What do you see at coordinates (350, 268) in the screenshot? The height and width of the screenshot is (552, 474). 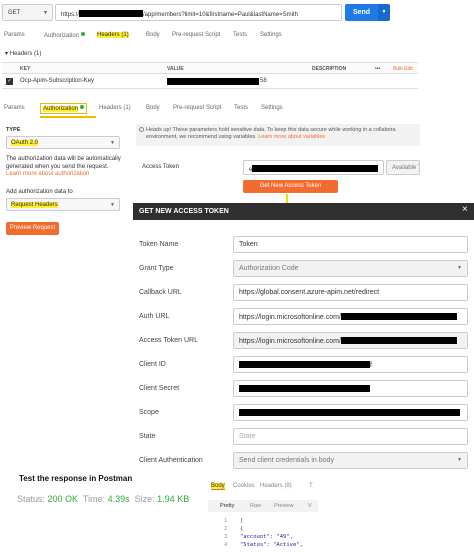 I see `grant-type-select: Authorization Code ▼` at bounding box center [350, 268].